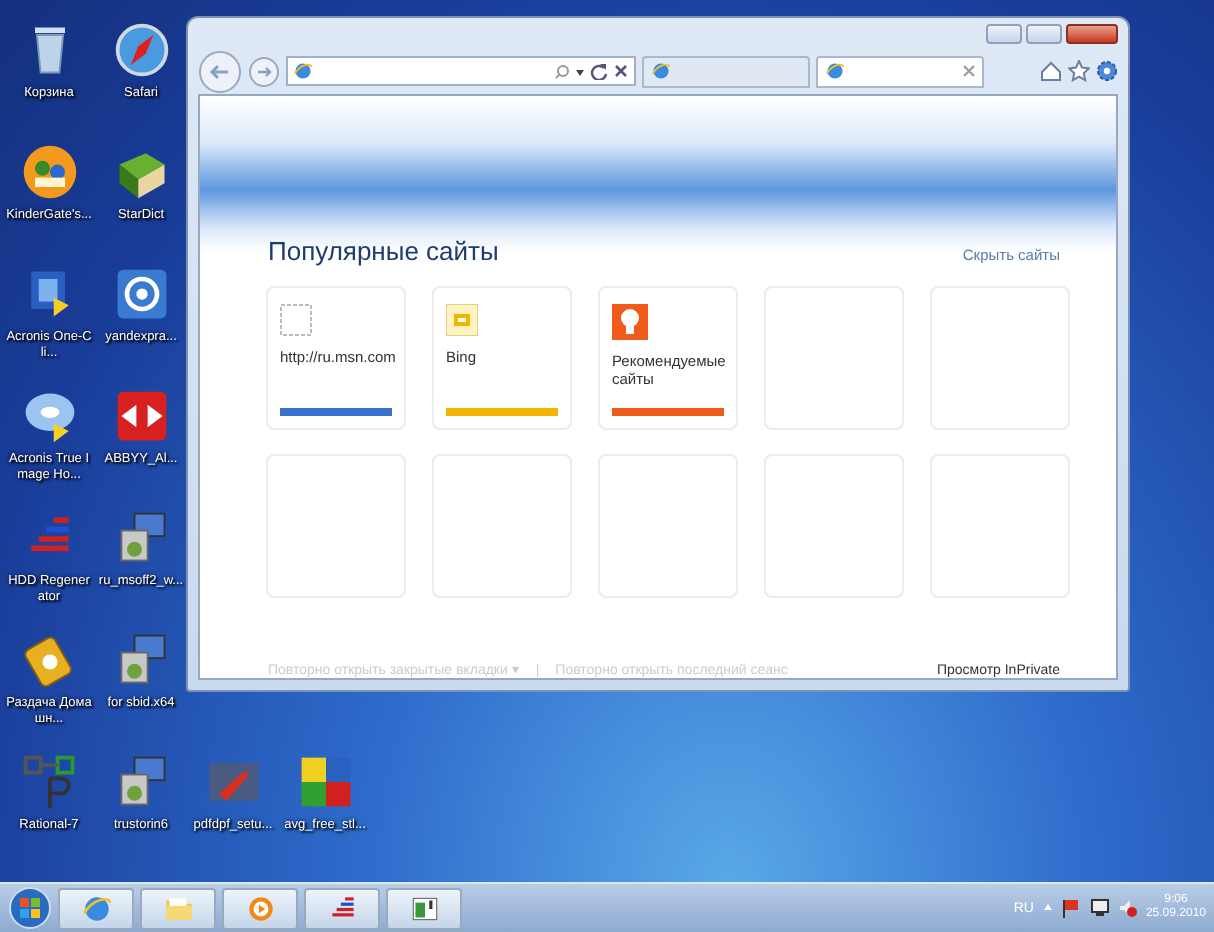 The width and height of the screenshot is (1214, 932). I want to click on page-heading: Популярные сайты, so click(383, 251).